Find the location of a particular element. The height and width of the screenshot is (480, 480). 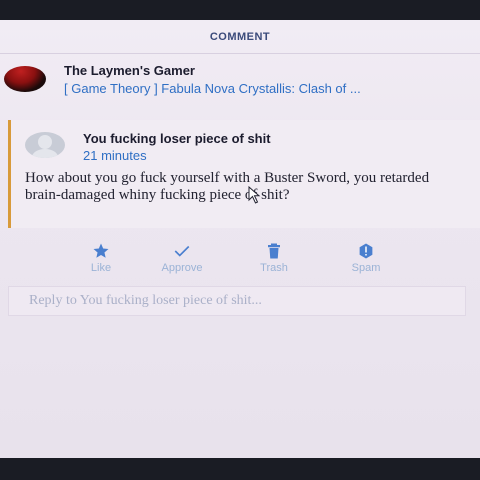

spam-icon is located at coordinates (366, 251).